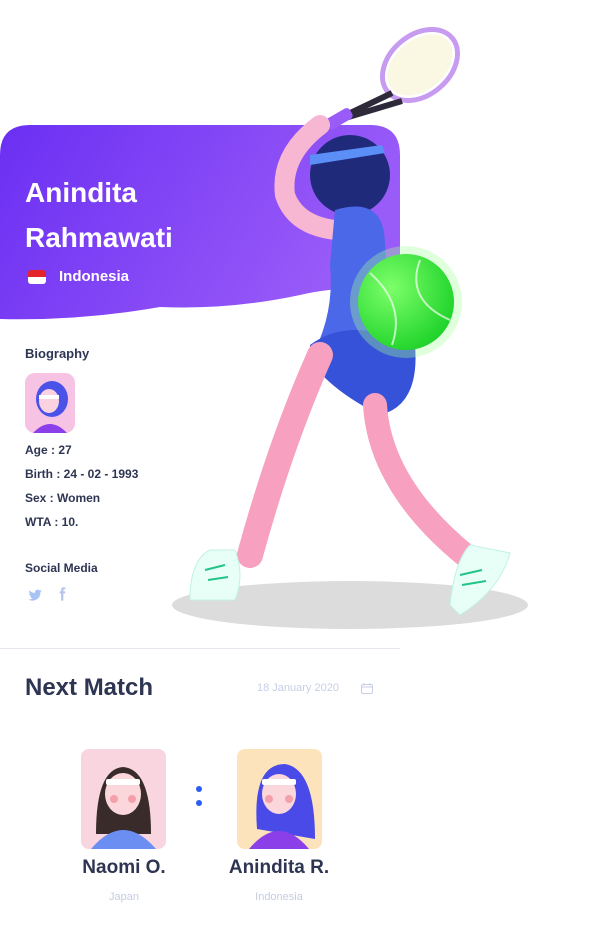 The width and height of the screenshot is (593, 940). What do you see at coordinates (393, 78) in the screenshot?
I see `racket-icon` at bounding box center [393, 78].